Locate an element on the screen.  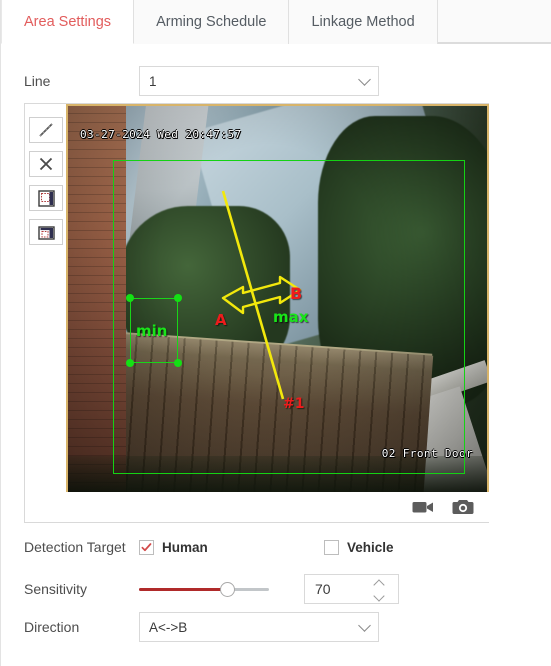
spinner-up-icon is located at coordinates (379, 581).